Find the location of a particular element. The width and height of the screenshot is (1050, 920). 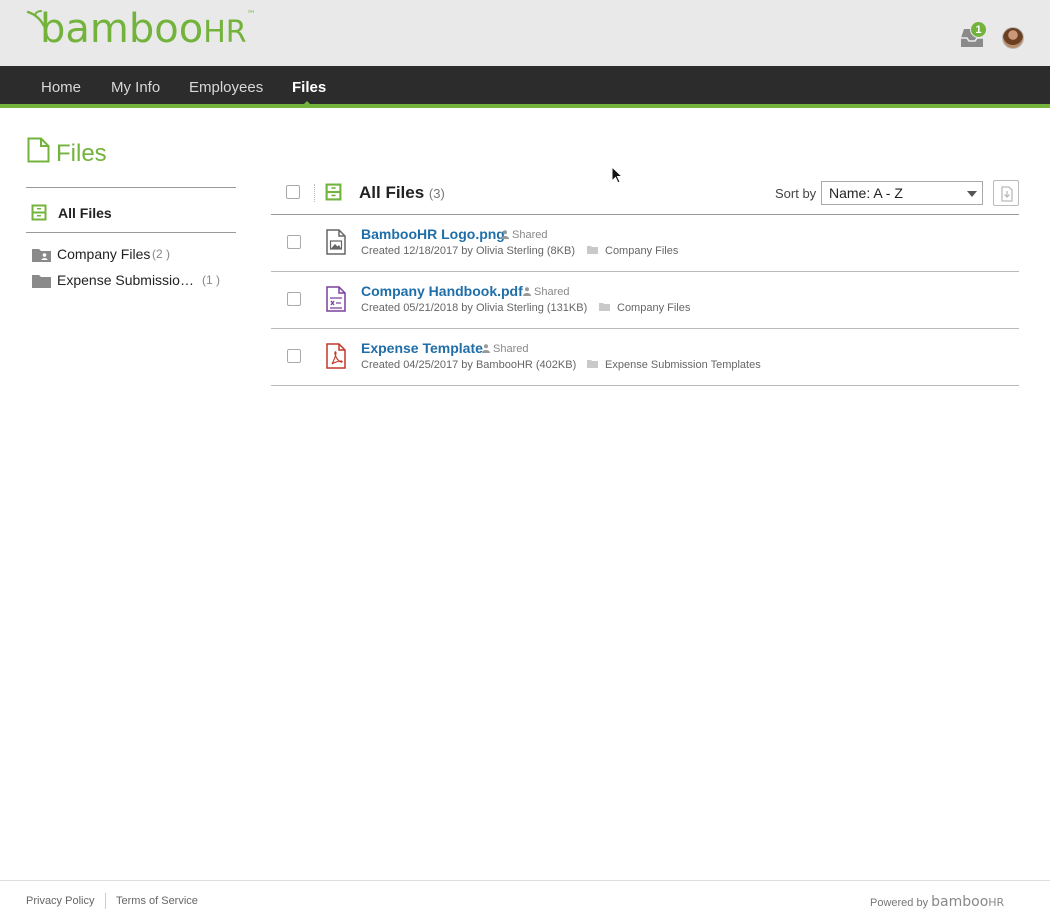

sidebar-folder-company-files: Company Files (2 ) is located at coordinates (131, 258).